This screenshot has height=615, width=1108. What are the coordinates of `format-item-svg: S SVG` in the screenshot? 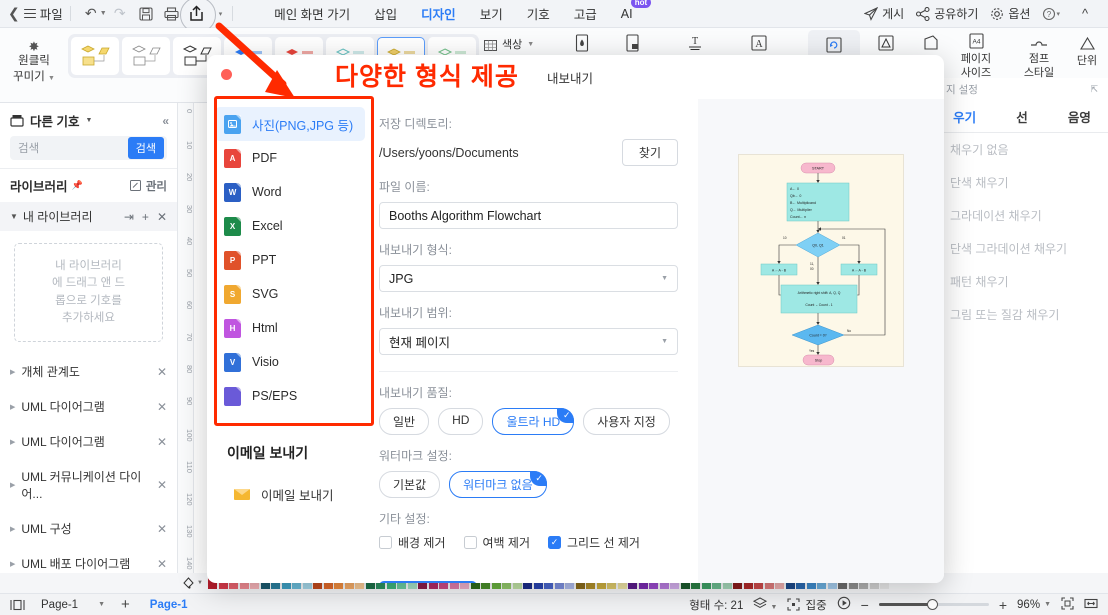 It's located at (290, 294).